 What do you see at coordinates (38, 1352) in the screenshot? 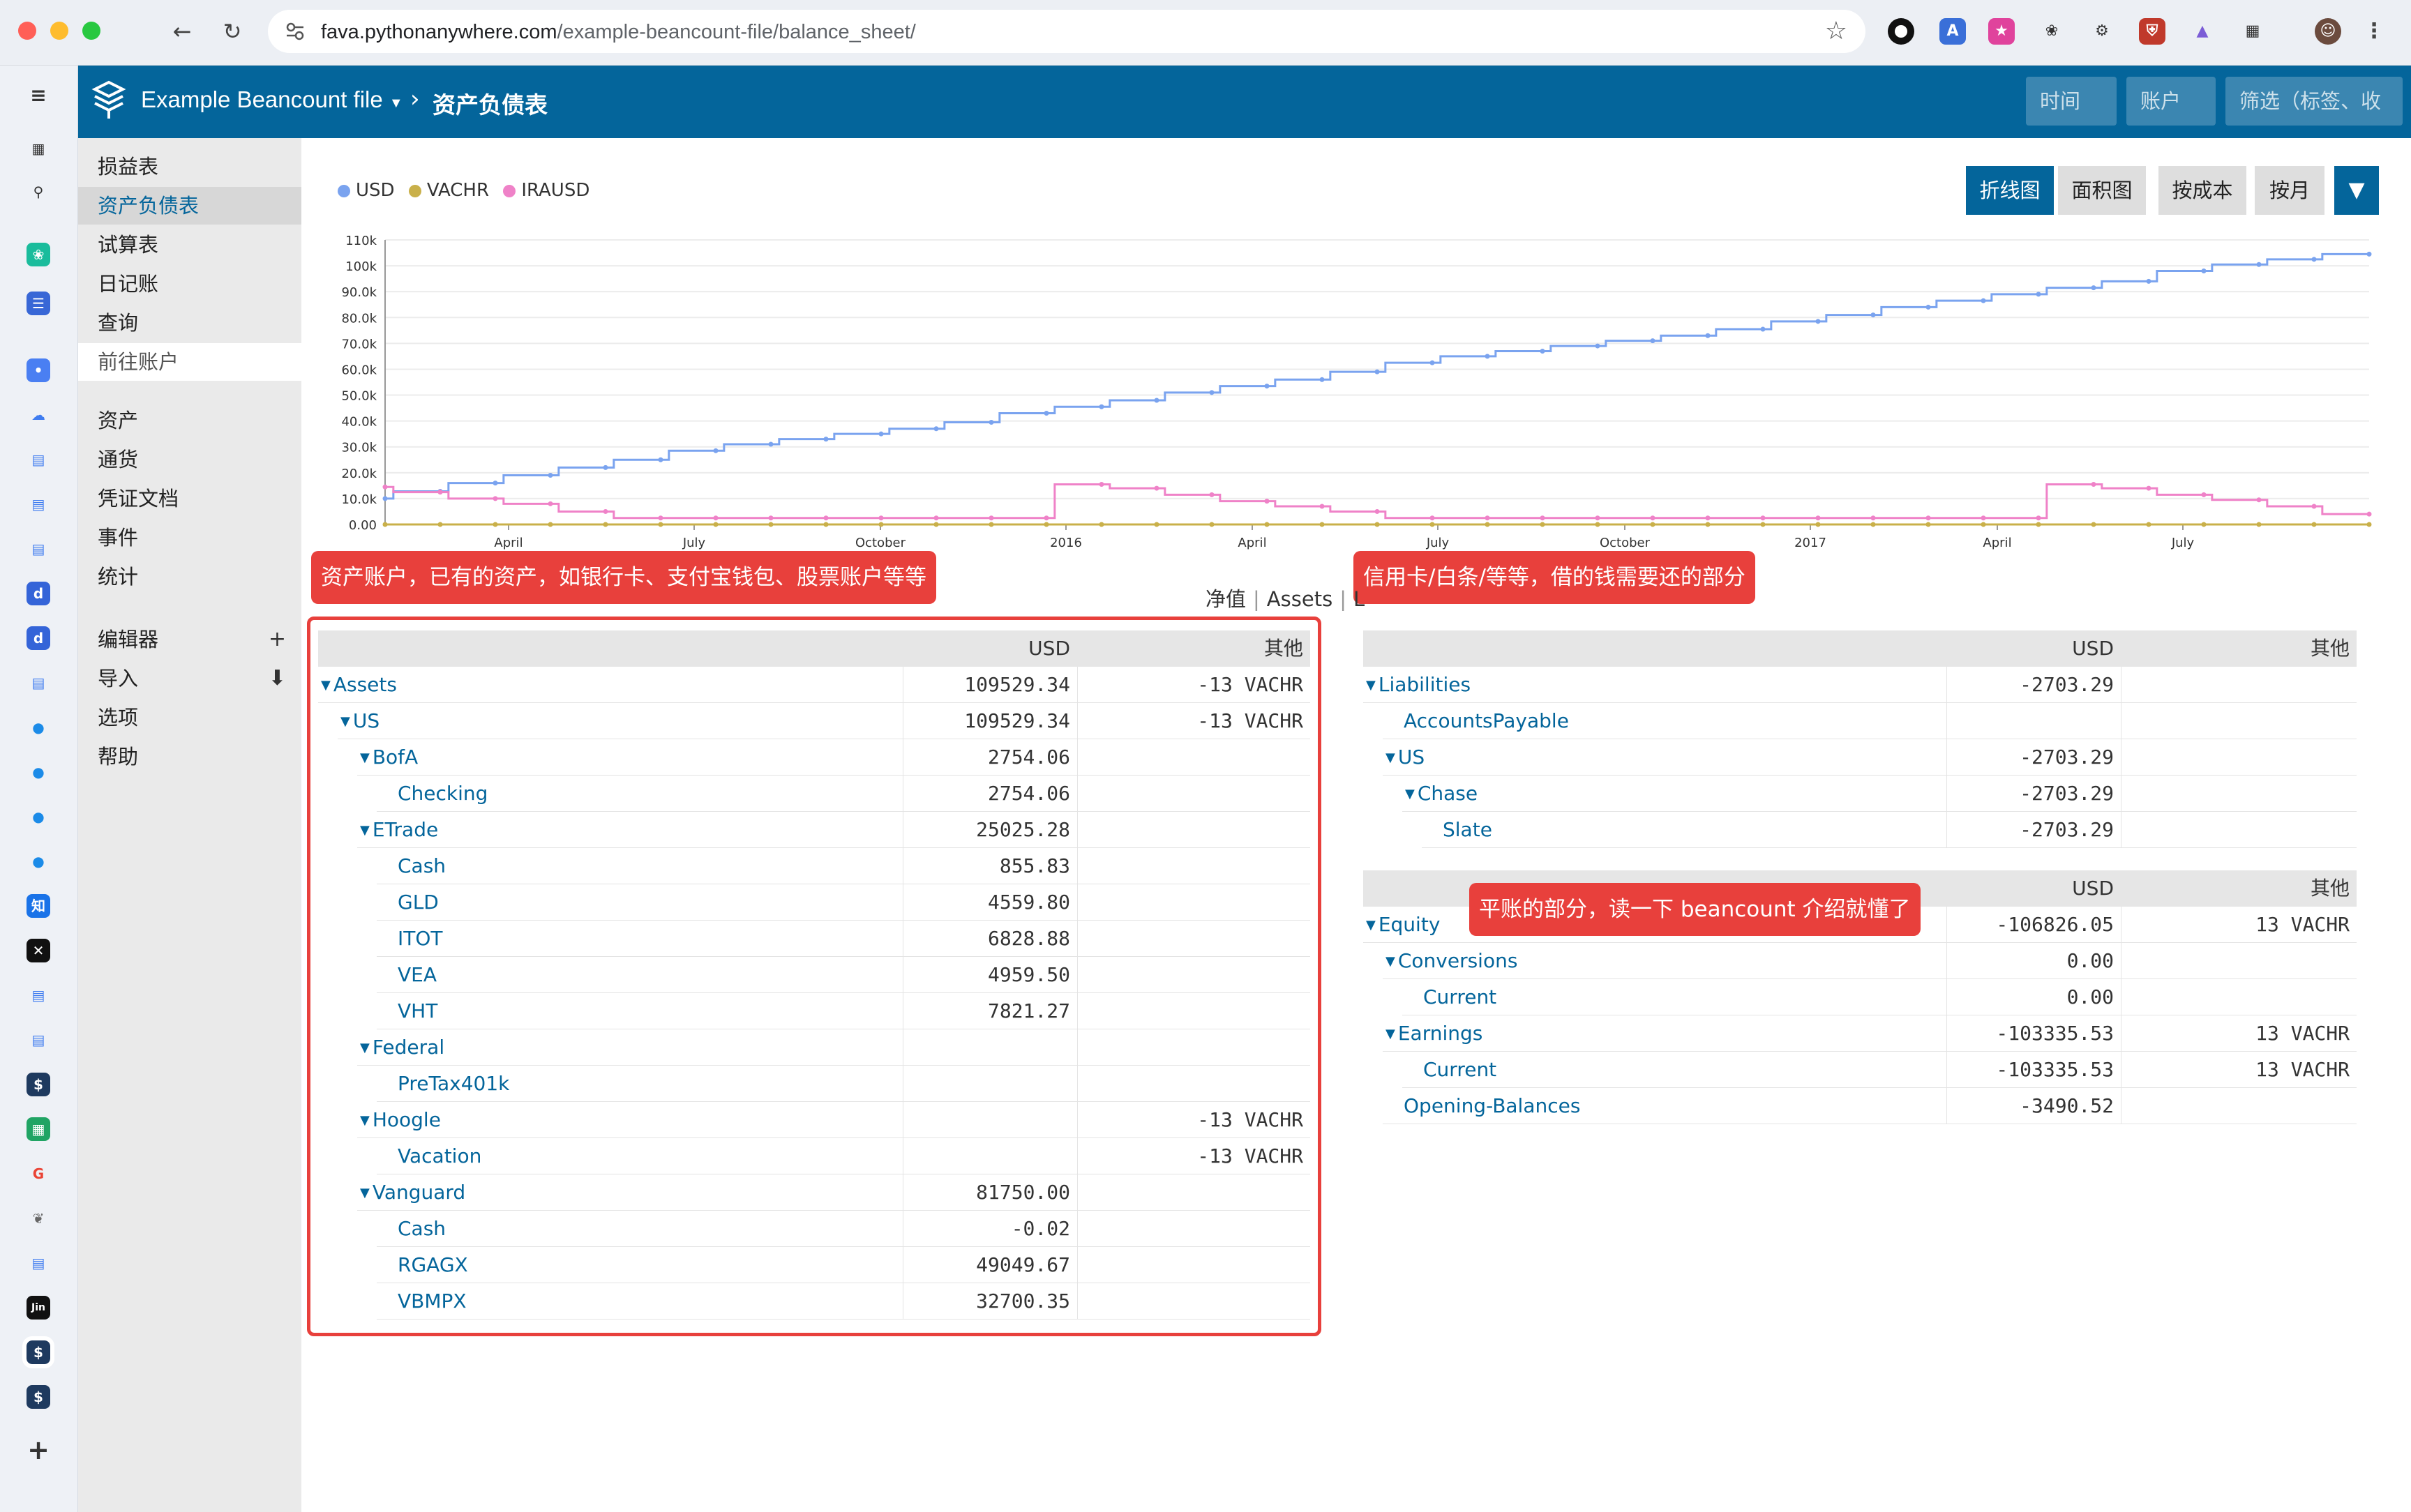
I see `tab-fava-active-icon: $` at bounding box center [38, 1352].